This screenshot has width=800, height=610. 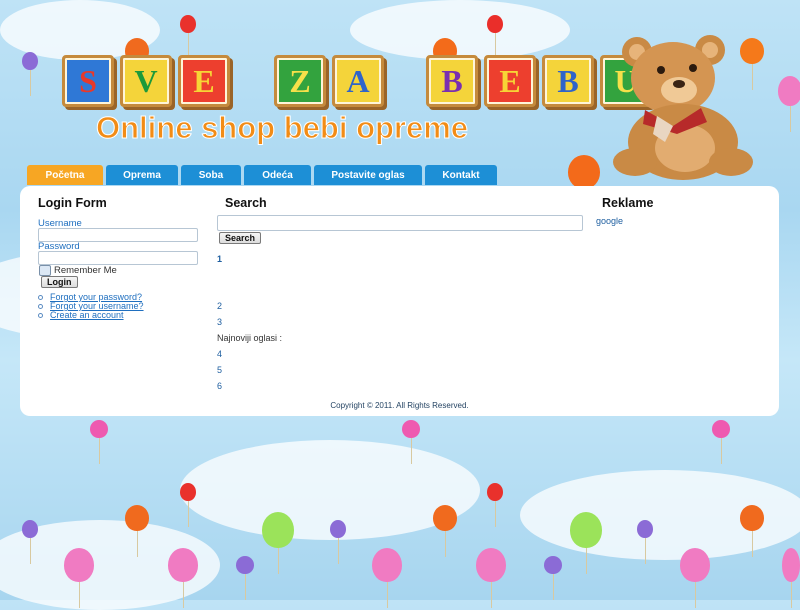 I want to click on nav-item-pocetna: Početna, so click(x=65, y=175).